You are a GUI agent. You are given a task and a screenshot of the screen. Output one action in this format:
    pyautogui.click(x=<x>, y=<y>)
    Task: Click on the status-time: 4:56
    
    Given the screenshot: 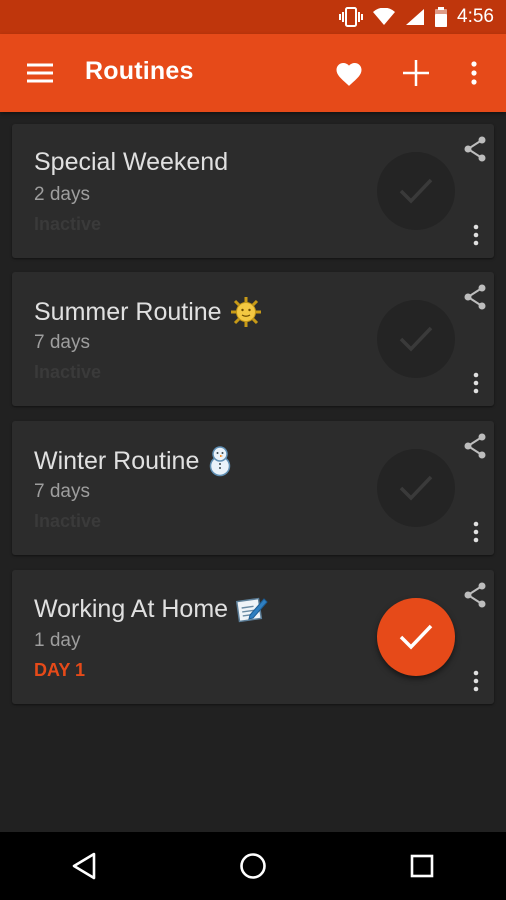 What is the action you would take?
    pyautogui.click(x=475, y=16)
    